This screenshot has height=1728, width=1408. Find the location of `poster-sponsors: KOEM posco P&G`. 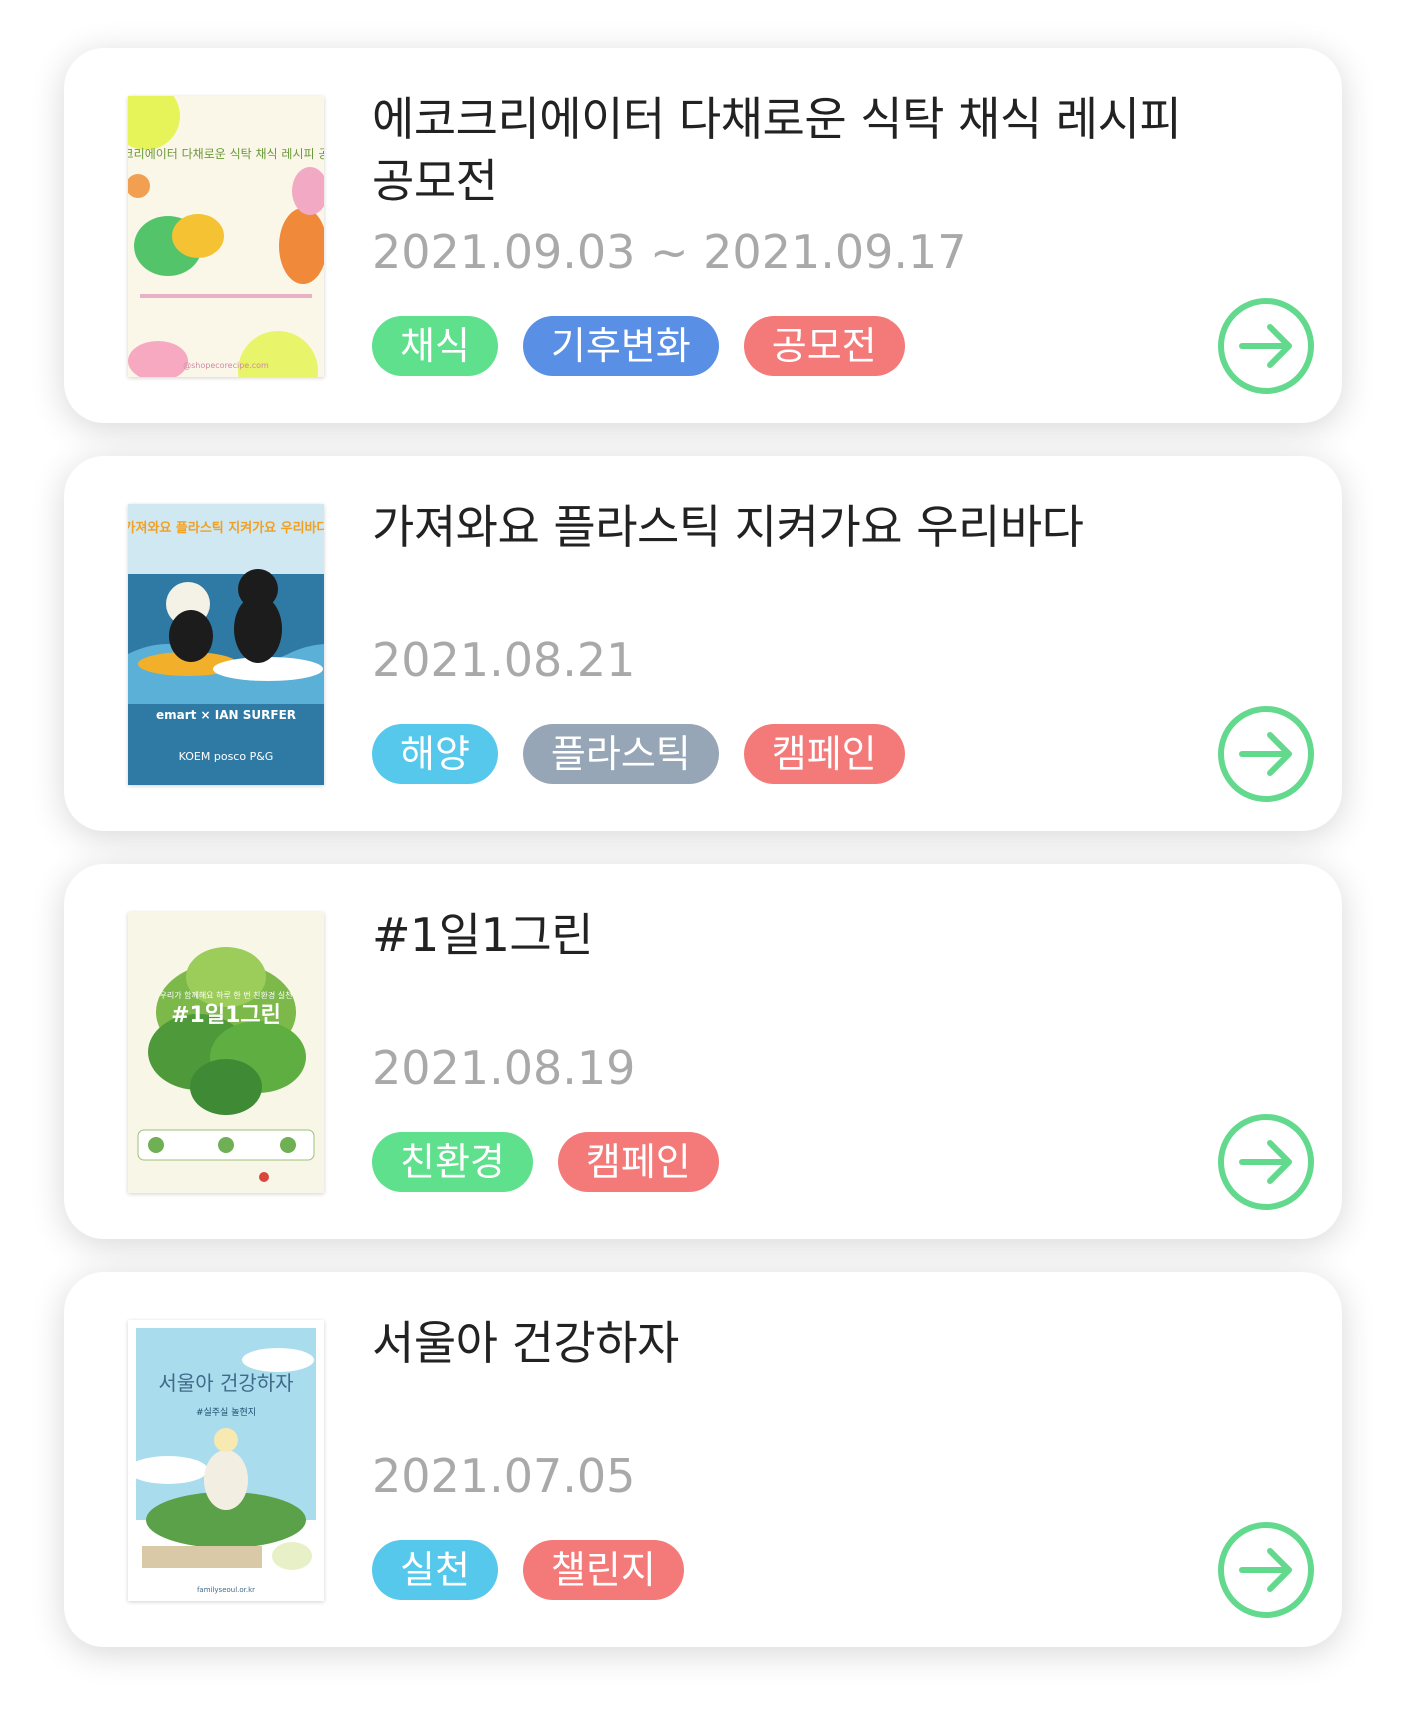

poster-sponsors: KOEM posco P&G is located at coordinates (226, 756).